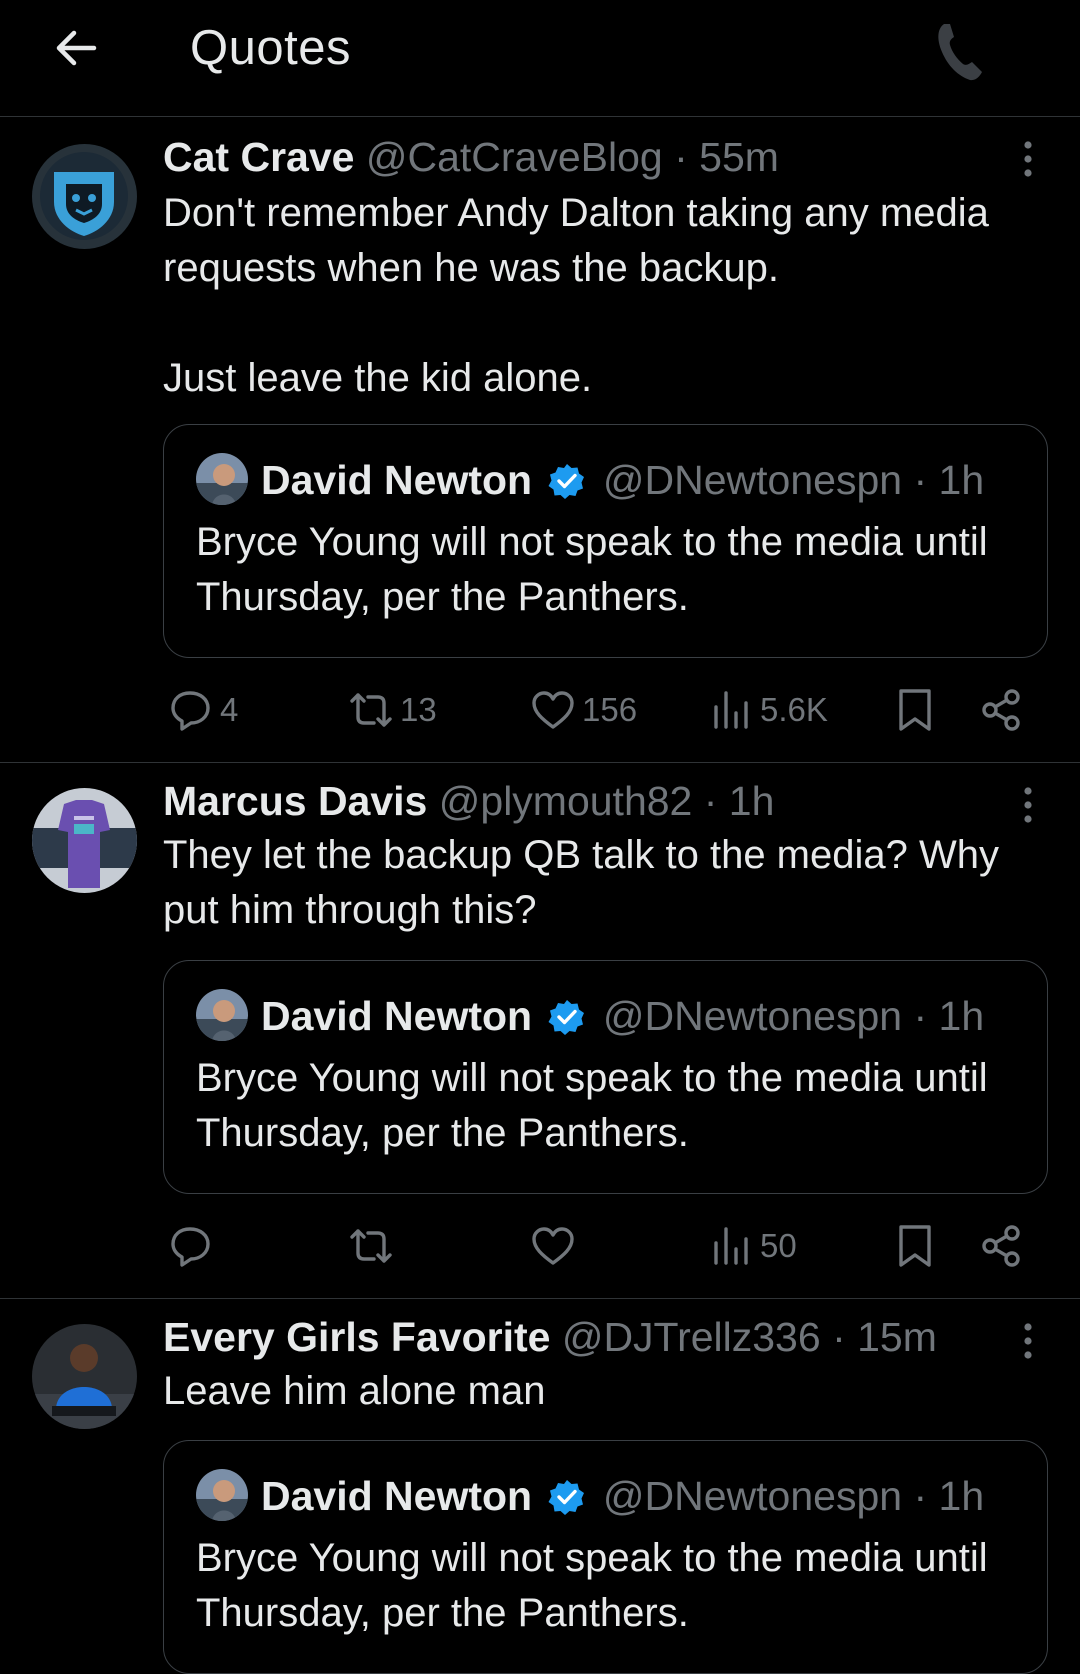 The image size is (1080, 1674). What do you see at coordinates (514, 157) in the screenshot?
I see `user-handle: @CatCraveBlog` at bounding box center [514, 157].